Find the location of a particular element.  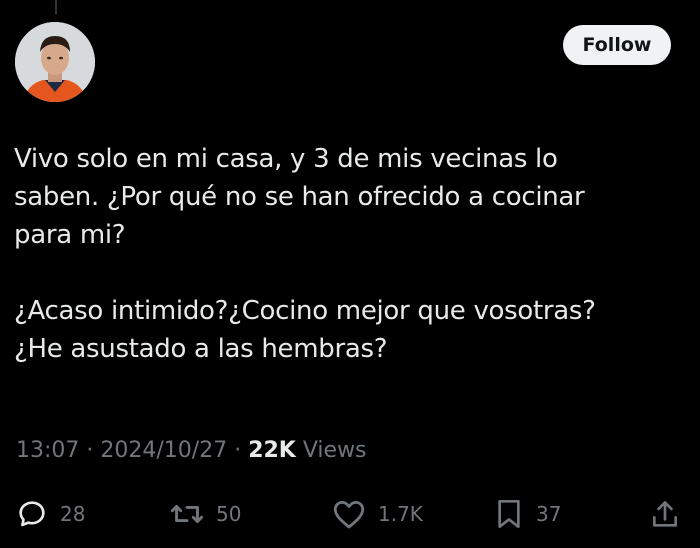

post-metadata: 13:07 · 2024/10/27 · 22K Views is located at coordinates (191, 450).